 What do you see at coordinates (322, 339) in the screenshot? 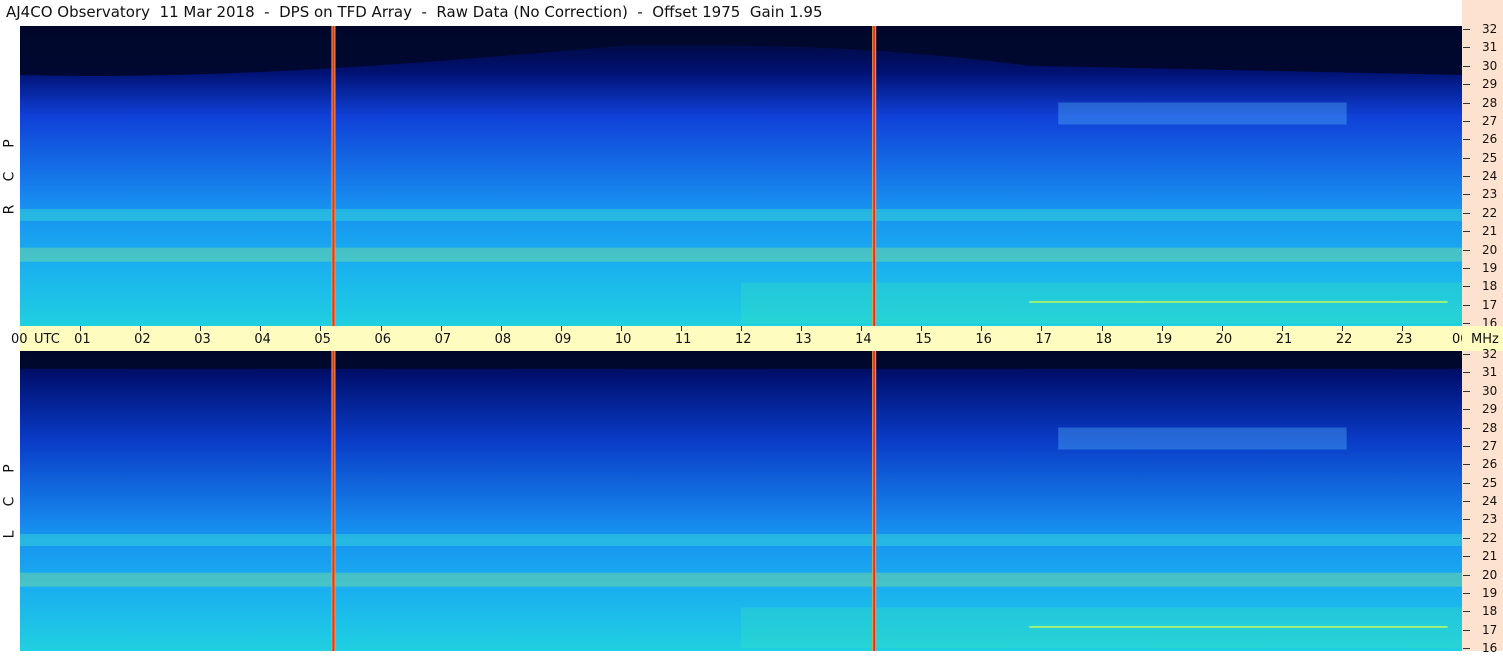
I see `time-axis-label: 05` at bounding box center [322, 339].